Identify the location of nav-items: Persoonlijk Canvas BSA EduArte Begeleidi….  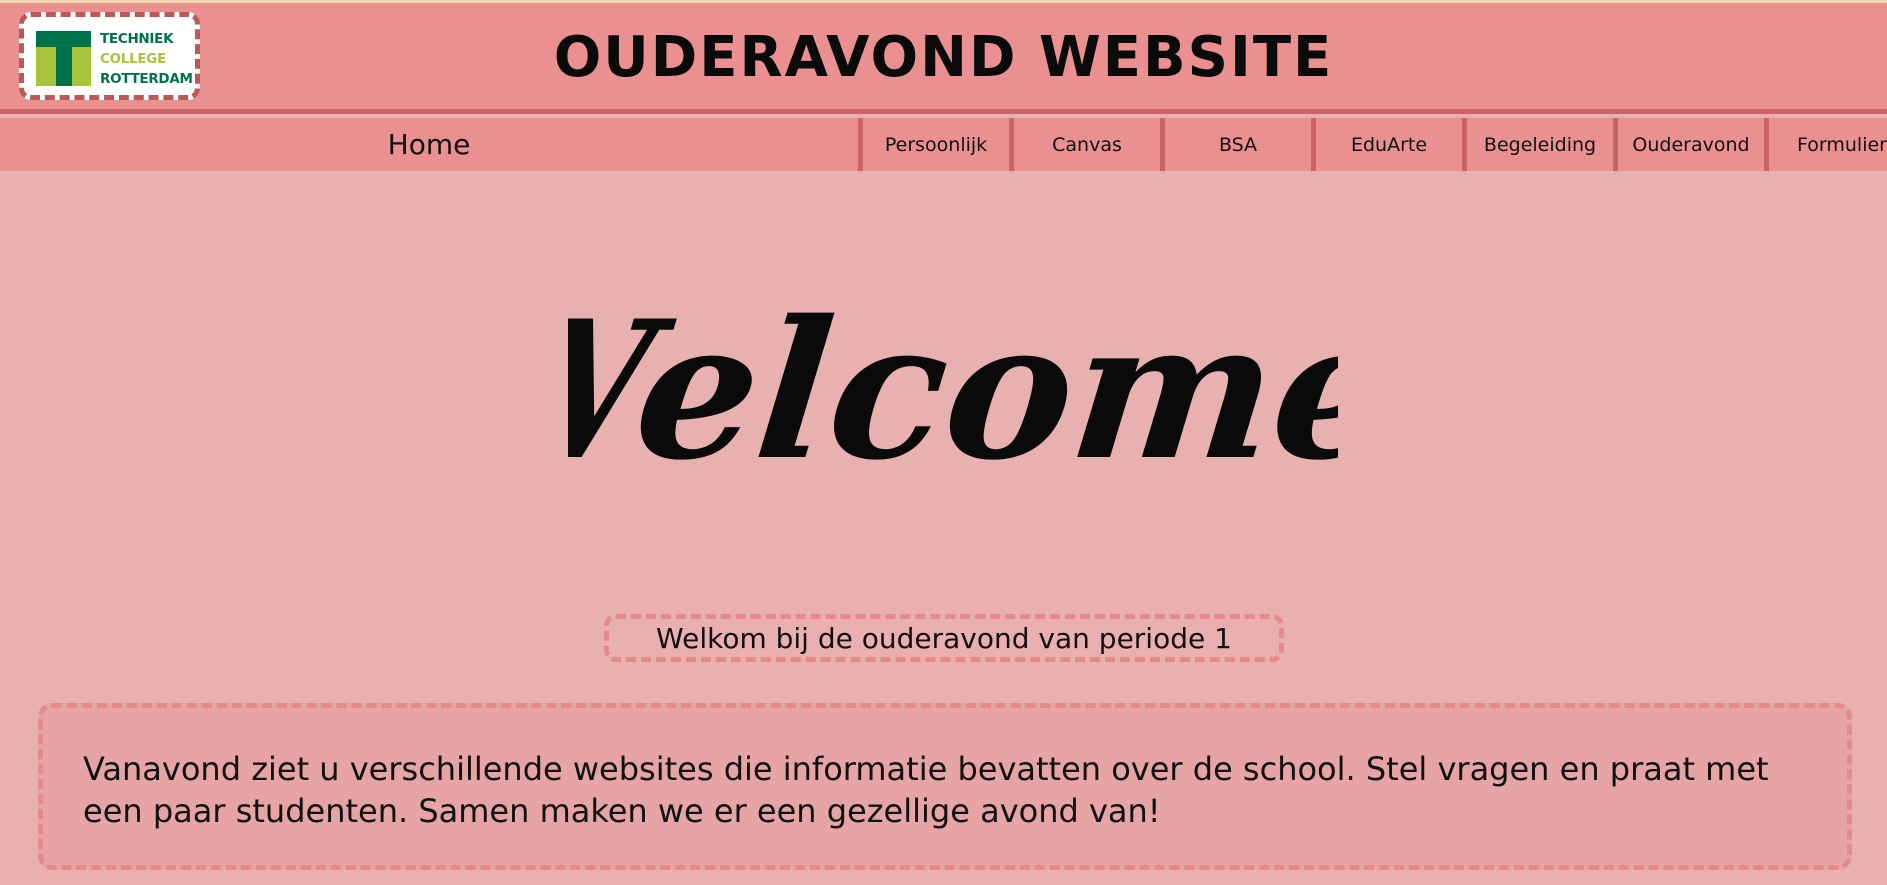
(1372, 144).